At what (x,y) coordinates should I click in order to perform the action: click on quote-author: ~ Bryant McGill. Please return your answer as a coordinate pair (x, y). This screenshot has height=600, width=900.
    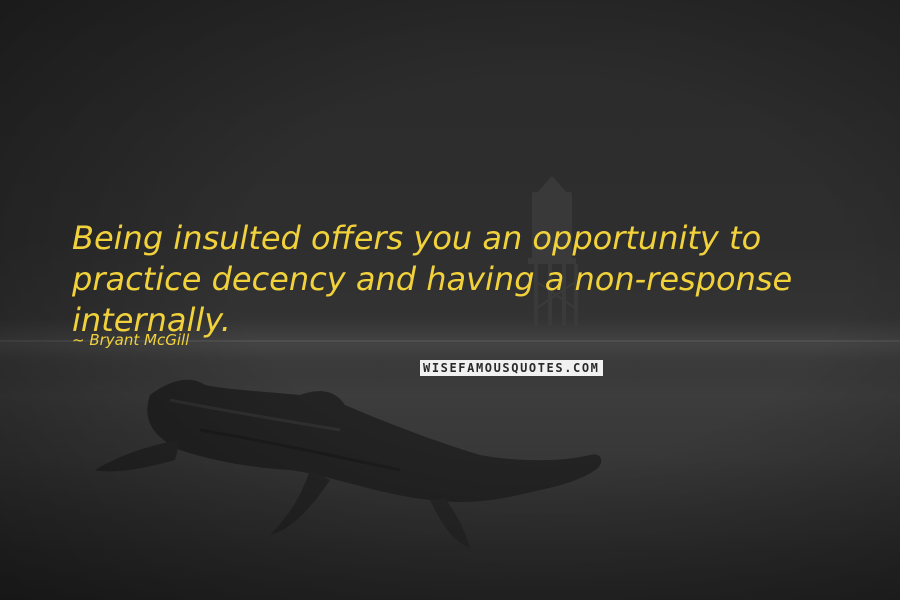
    Looking at the image, I should click on (131, 340).